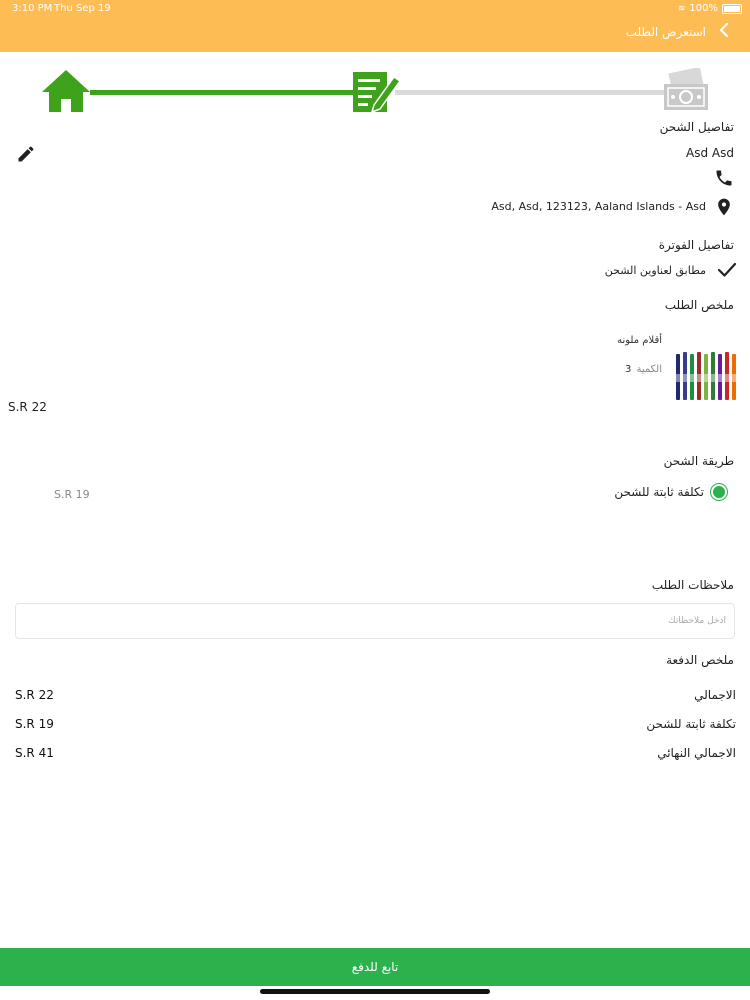 The height and width of the screenshot is (1000, 750). What do you see at coordinates (719, 492) in the screenshot?
I see `radio-icon` at bounding box center [719, 492].